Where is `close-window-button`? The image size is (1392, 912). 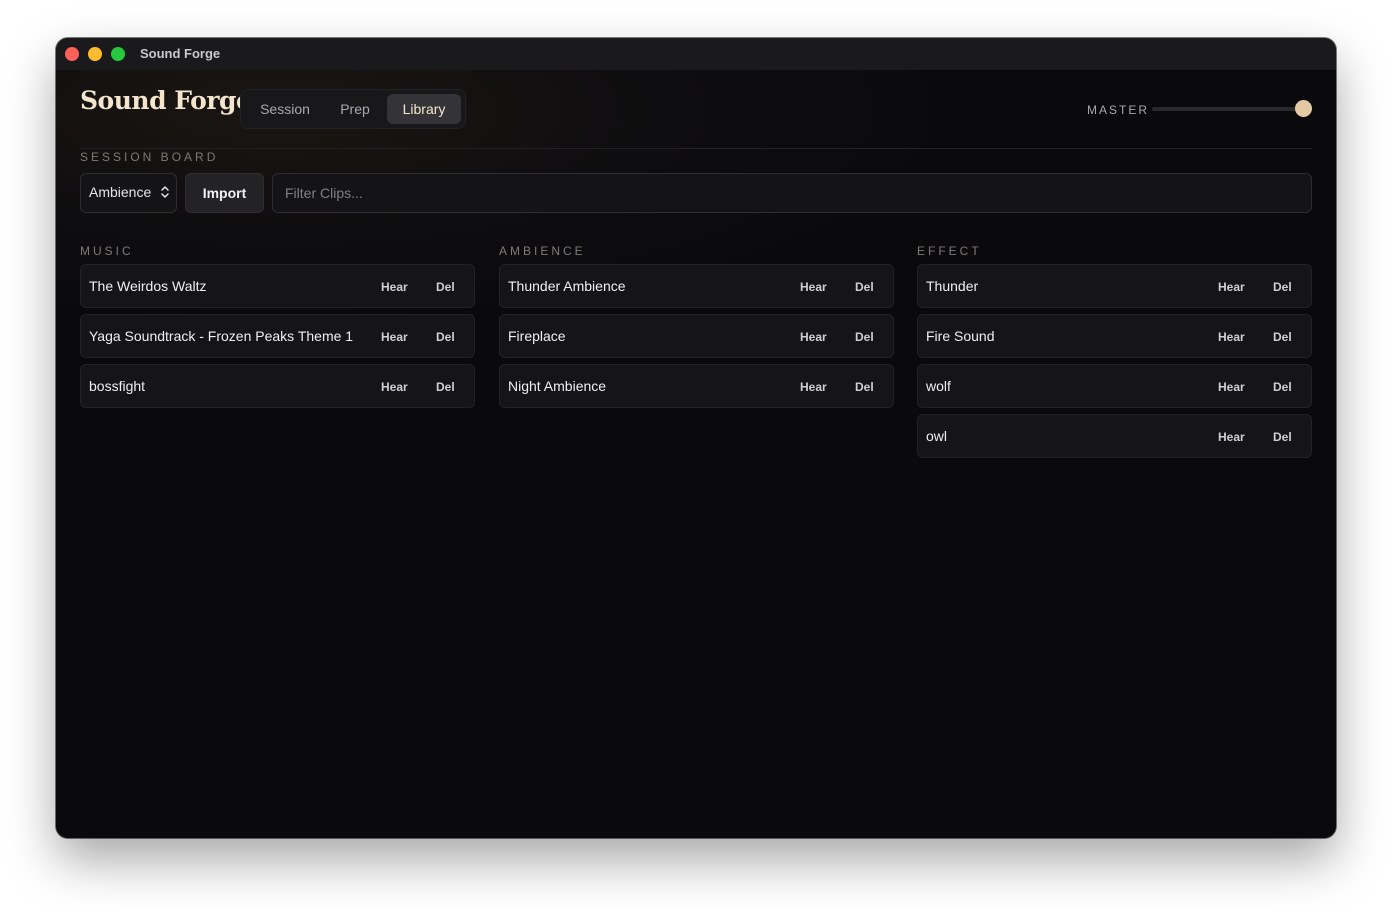
close-window-button is located at coordinates (72, 54).